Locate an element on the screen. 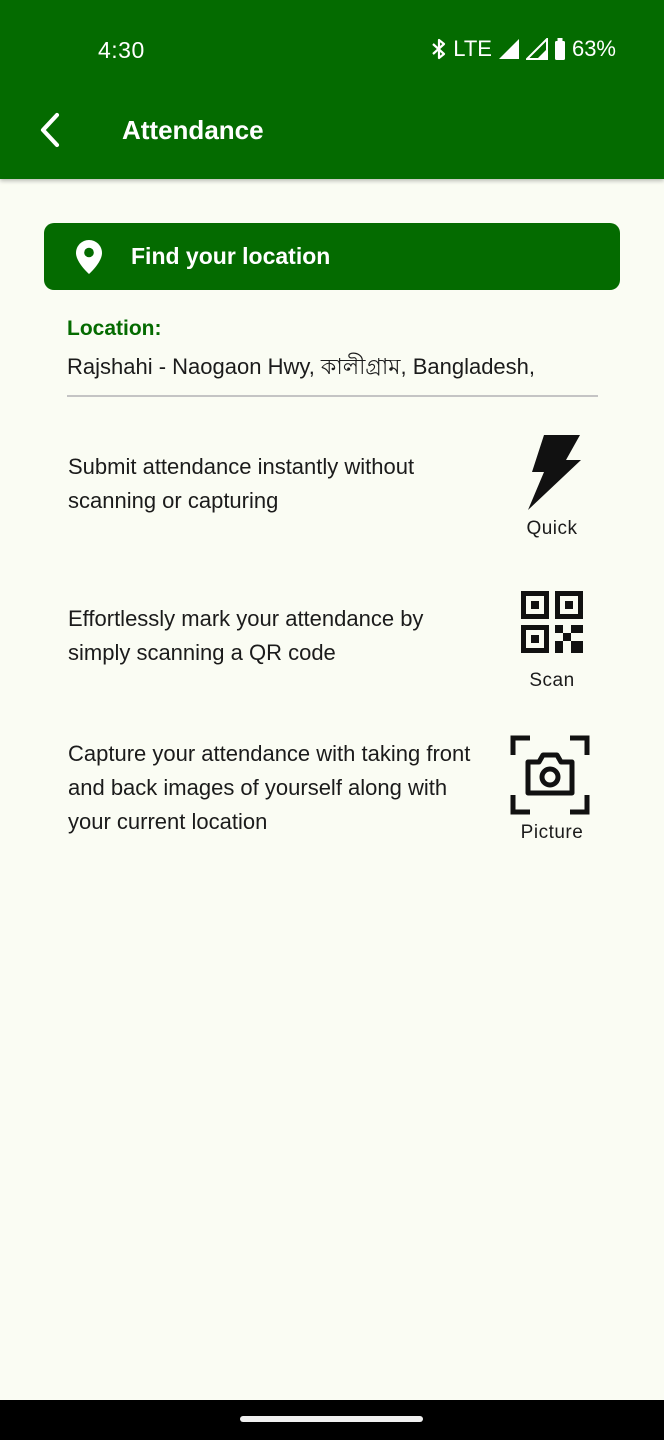  chevron-left-icon is located at coordinates (50, 132).